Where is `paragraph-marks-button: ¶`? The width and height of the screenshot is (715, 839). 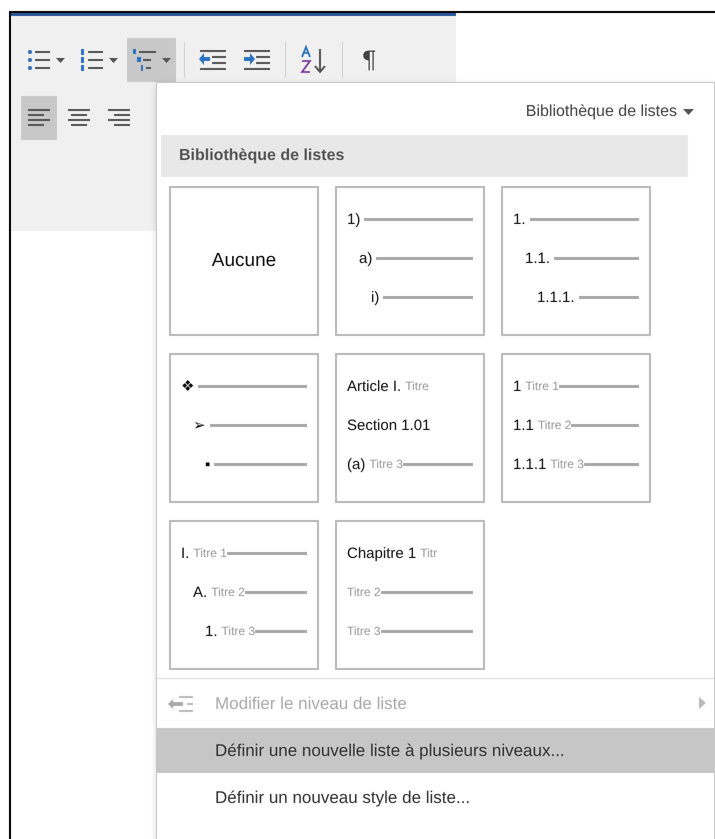 paragraph-marks-button: ¶ is located at coordinates (369, 60).